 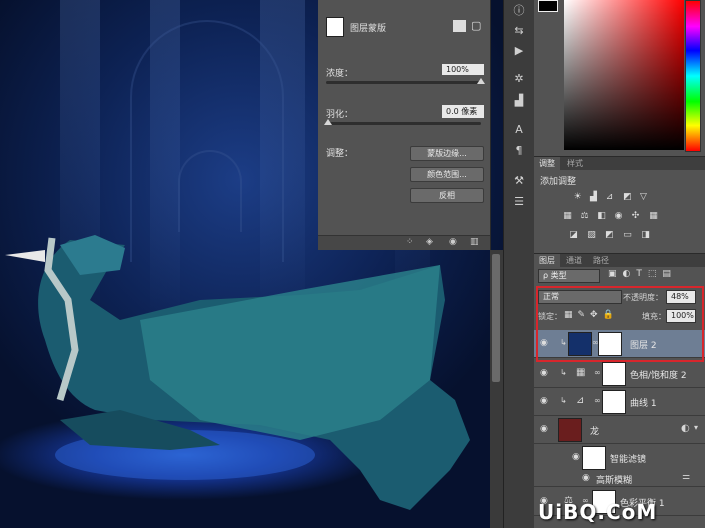 What do you see at coordinates (519, 202) in the screenshot?
I see `adjust-icon: ☰` at bounding box center [519, 202].